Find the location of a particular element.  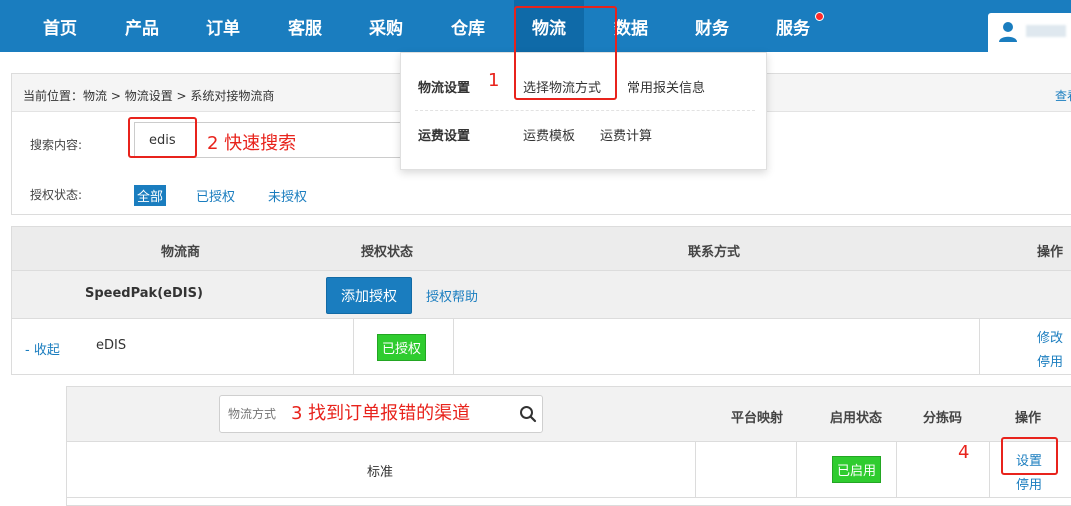

nav-item-products: 产品 is located at coordinates (142, 26).